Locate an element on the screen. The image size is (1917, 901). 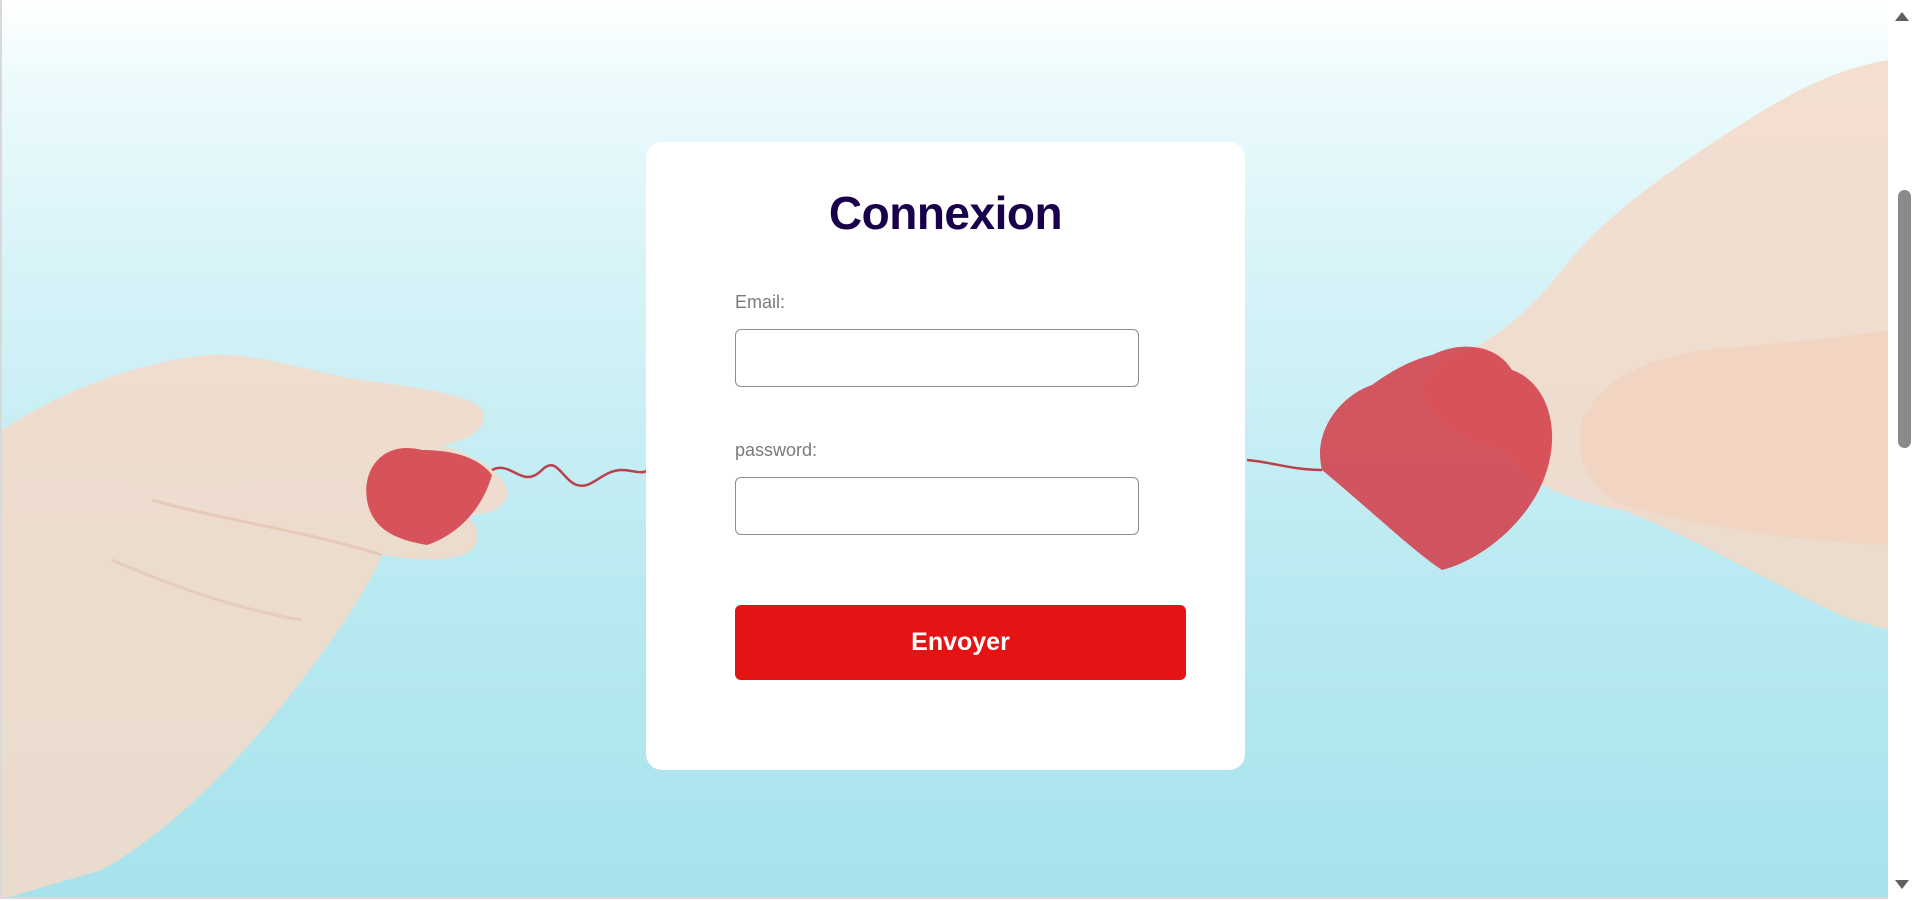
password-label: password: is located at coordinates (776, 450).